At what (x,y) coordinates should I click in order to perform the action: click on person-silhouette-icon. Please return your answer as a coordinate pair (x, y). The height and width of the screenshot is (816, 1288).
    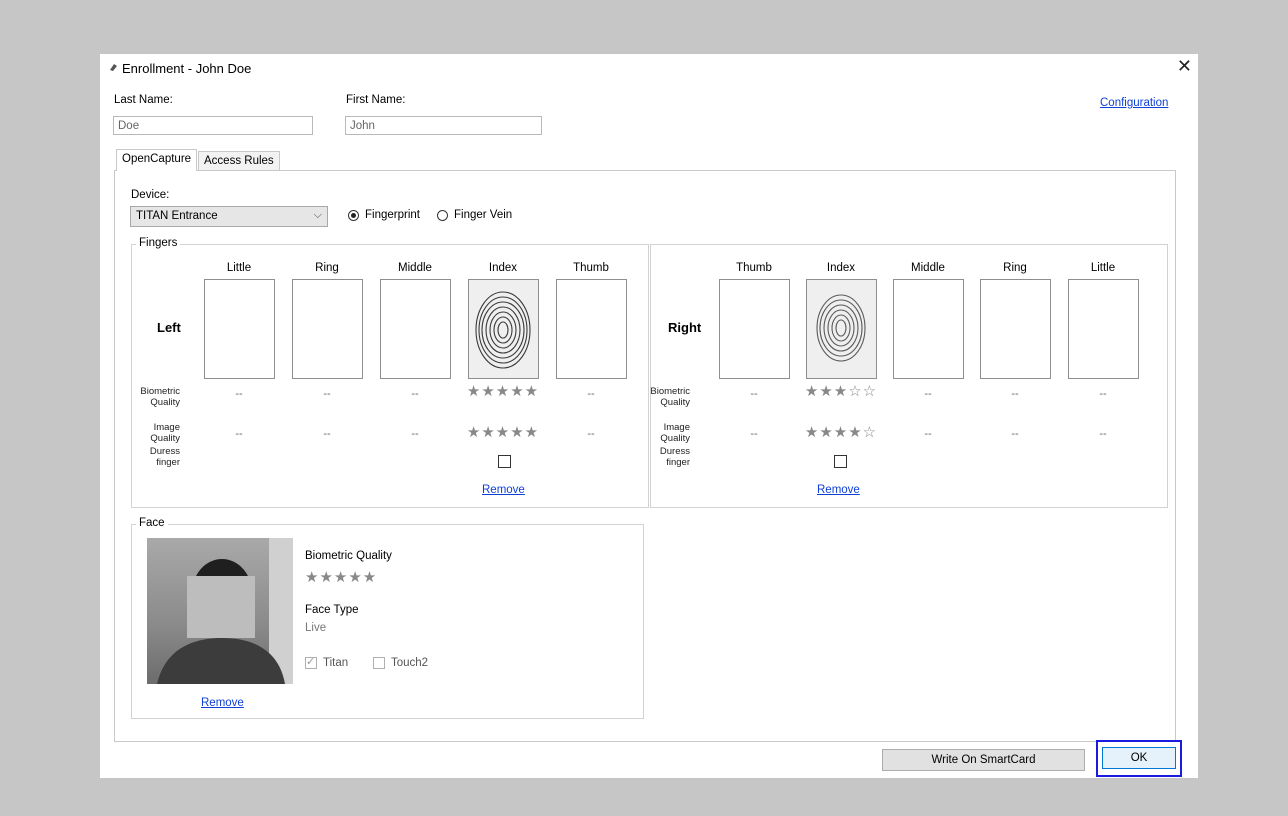
    Looking at the image, I should click on (225, 611).